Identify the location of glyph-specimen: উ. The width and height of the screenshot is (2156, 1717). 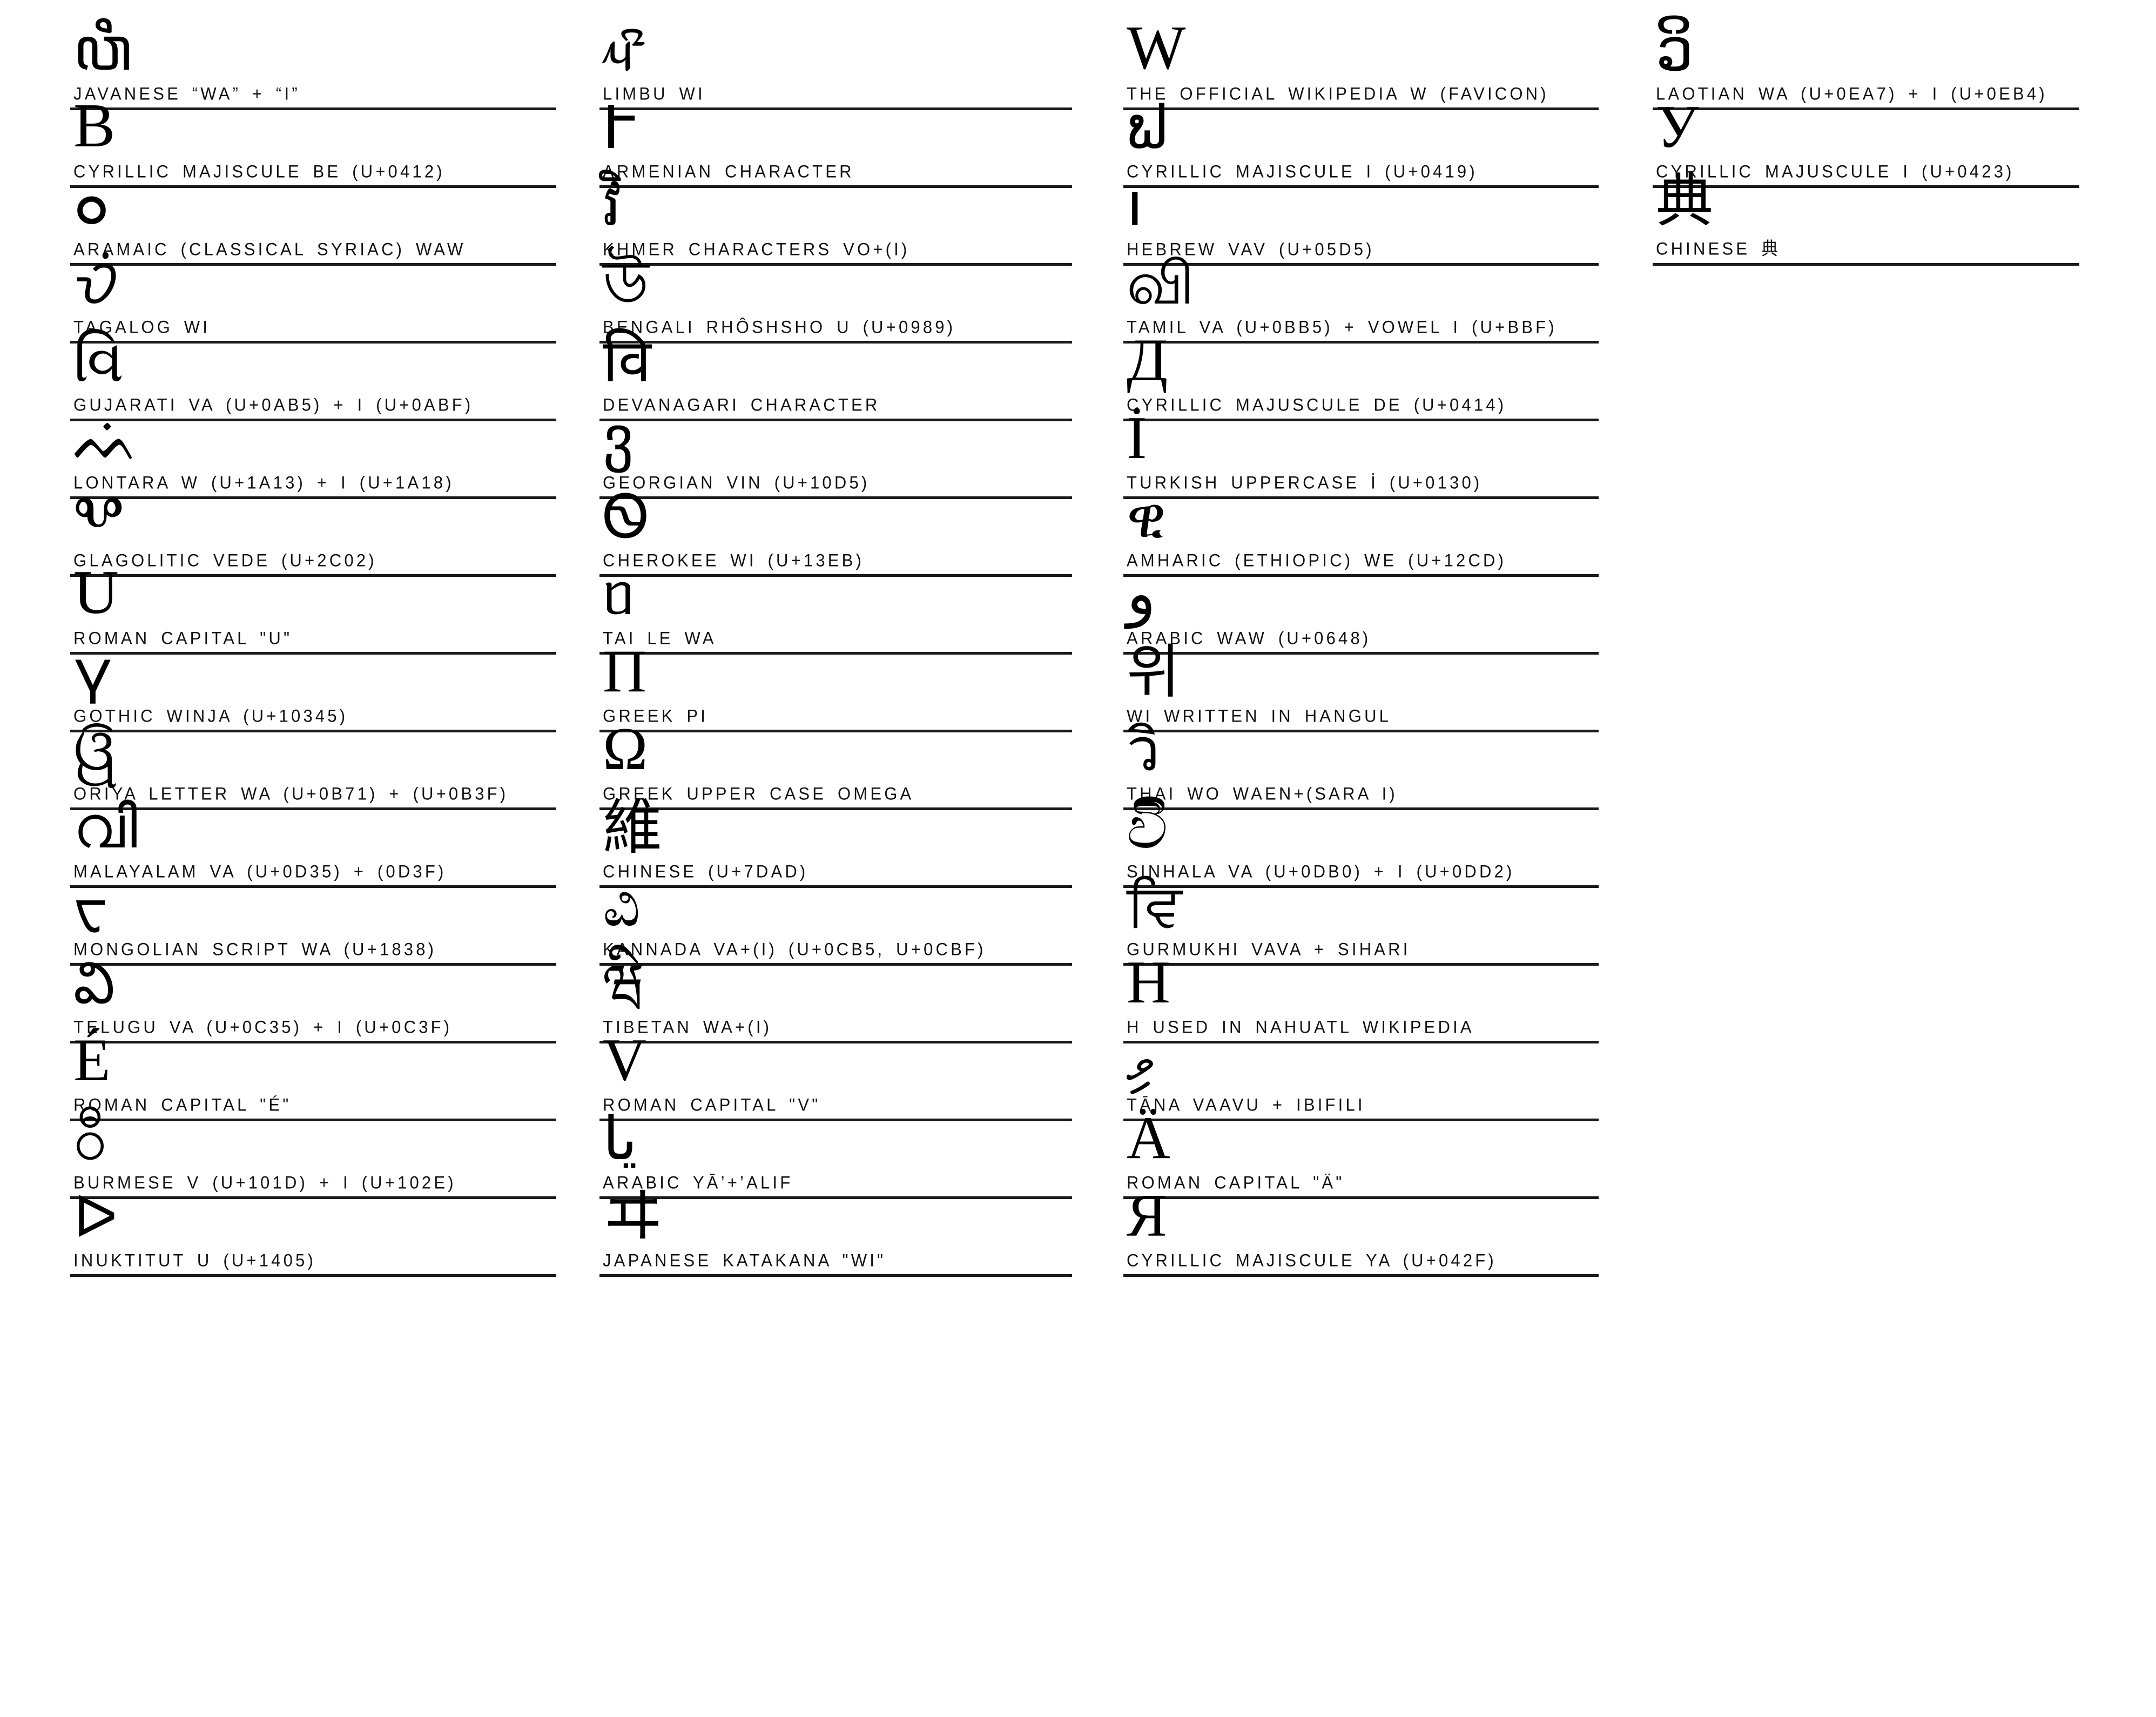
(626, 283).